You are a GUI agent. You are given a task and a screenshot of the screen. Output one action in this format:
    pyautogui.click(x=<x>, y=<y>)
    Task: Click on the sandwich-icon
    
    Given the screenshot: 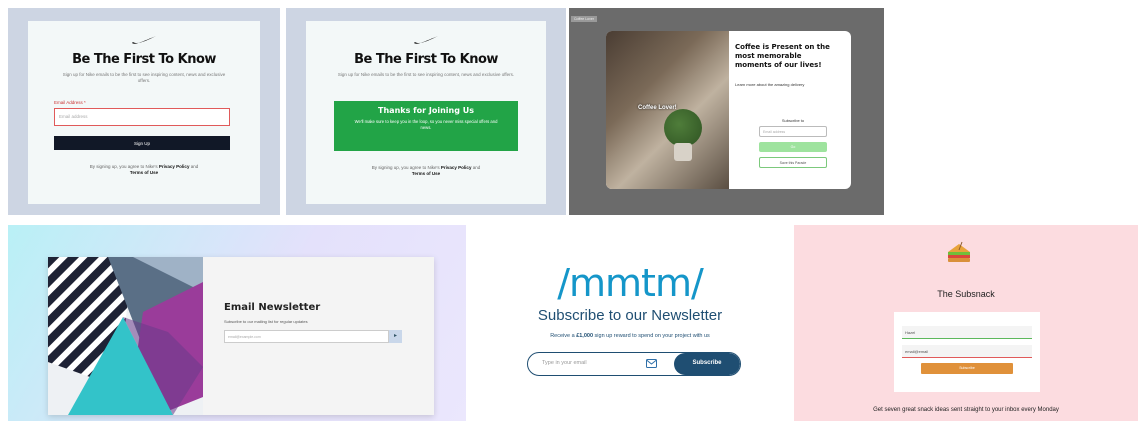 What is the action you would take?
    pyautogui.click(x=959, y=251)
    